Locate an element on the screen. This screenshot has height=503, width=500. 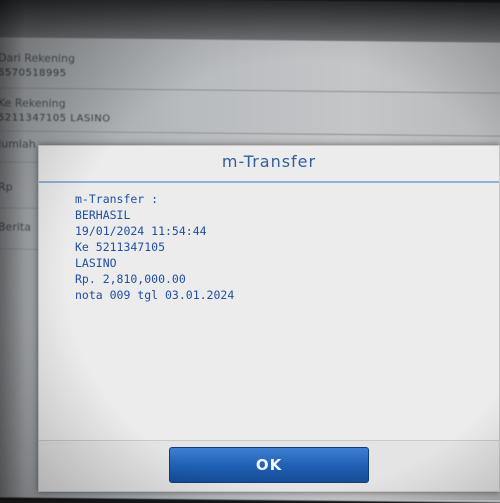
title-divider is located at coordinates (269, 182).